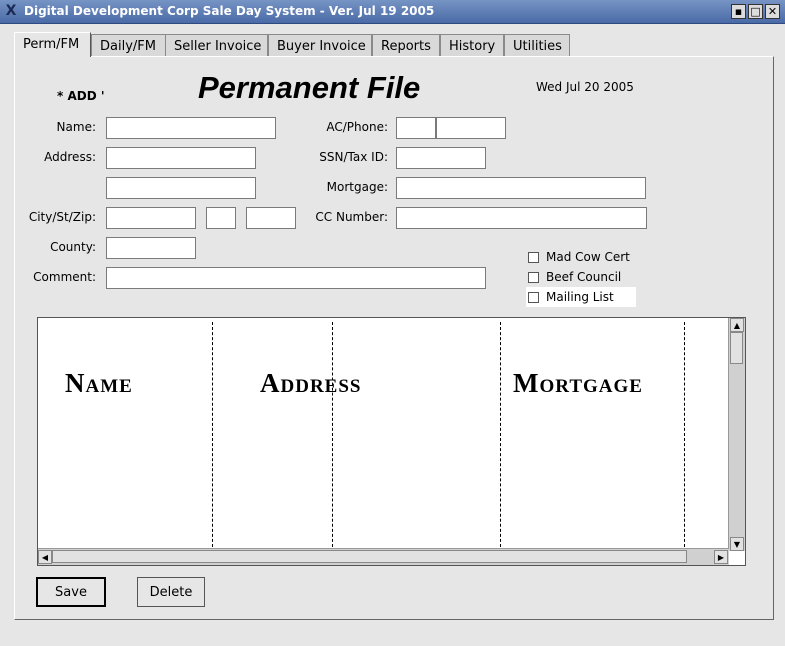 Image resolution: width=785 pixels, height=646 pixels. What do you see at coordinates (151, 218) in the screenshot?
I see `city-input` at bounding box center [151, 218].